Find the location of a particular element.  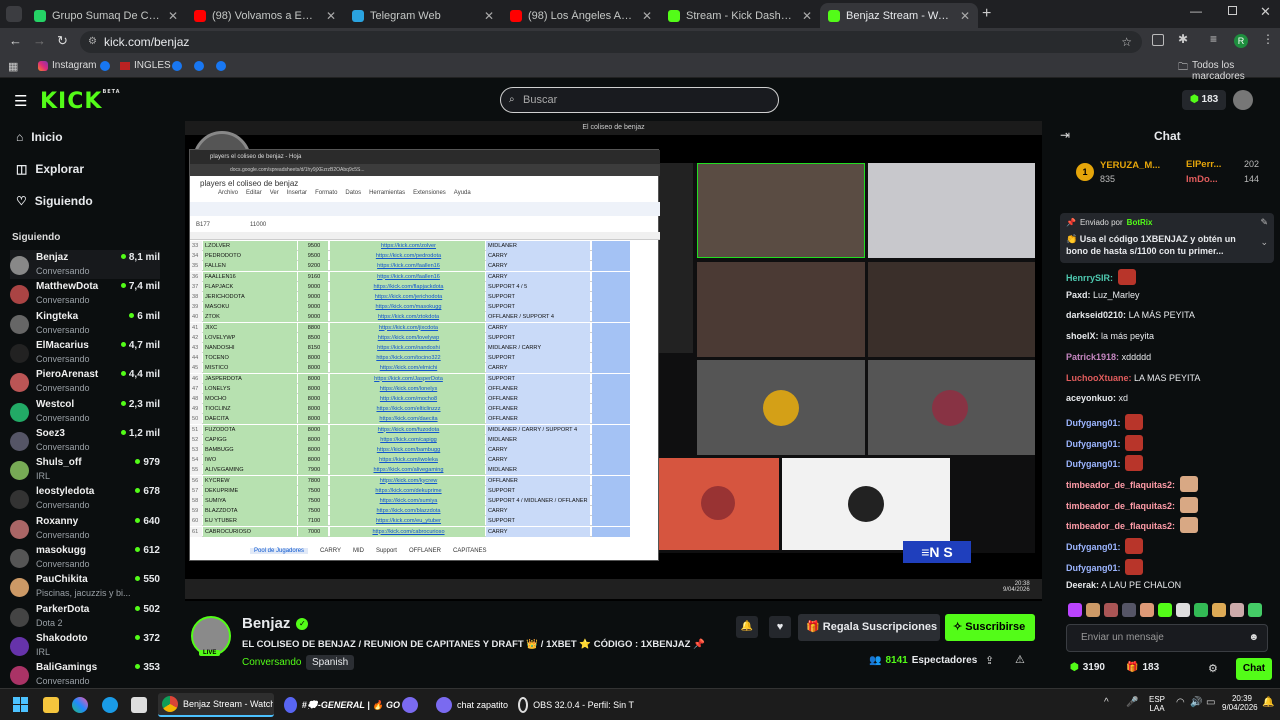

taskbar-app-discord: #💭-GENERAL | 🔥 GO is located at coordinates (340, 705).